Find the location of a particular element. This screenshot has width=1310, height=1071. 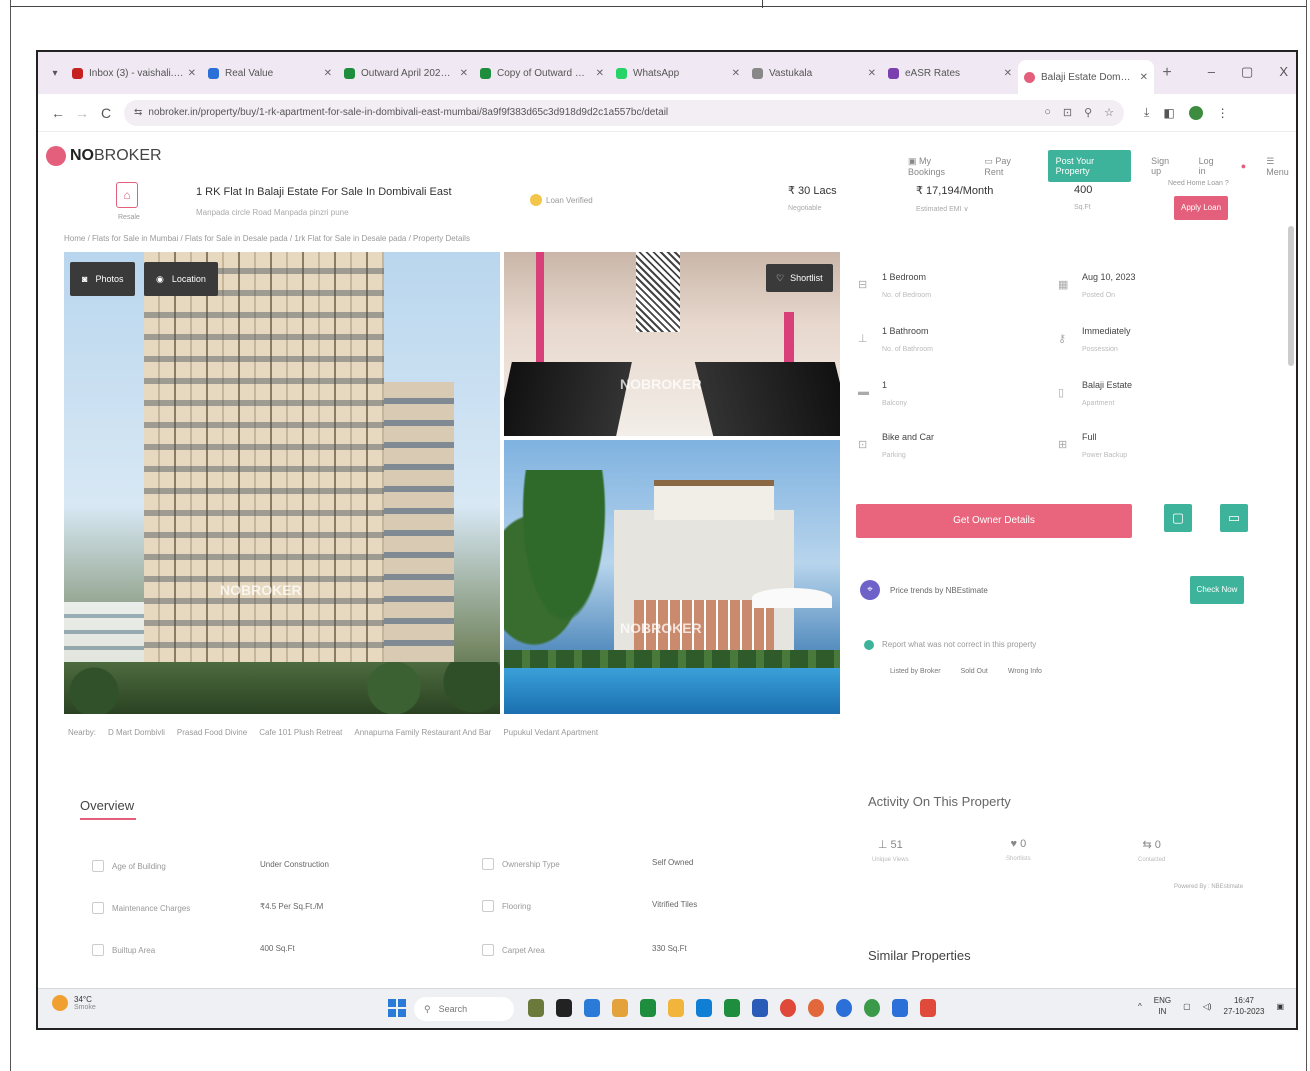

tab-search-icon: ▾ is located at coordinates (55, 73).